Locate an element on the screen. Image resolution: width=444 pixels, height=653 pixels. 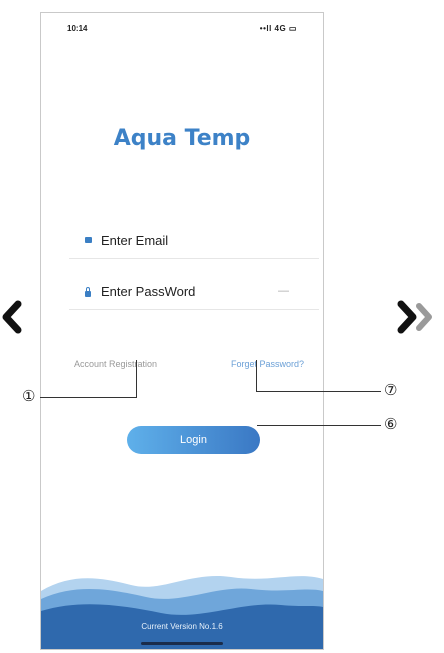
login-button: Login is located at coordinates (193, 440).